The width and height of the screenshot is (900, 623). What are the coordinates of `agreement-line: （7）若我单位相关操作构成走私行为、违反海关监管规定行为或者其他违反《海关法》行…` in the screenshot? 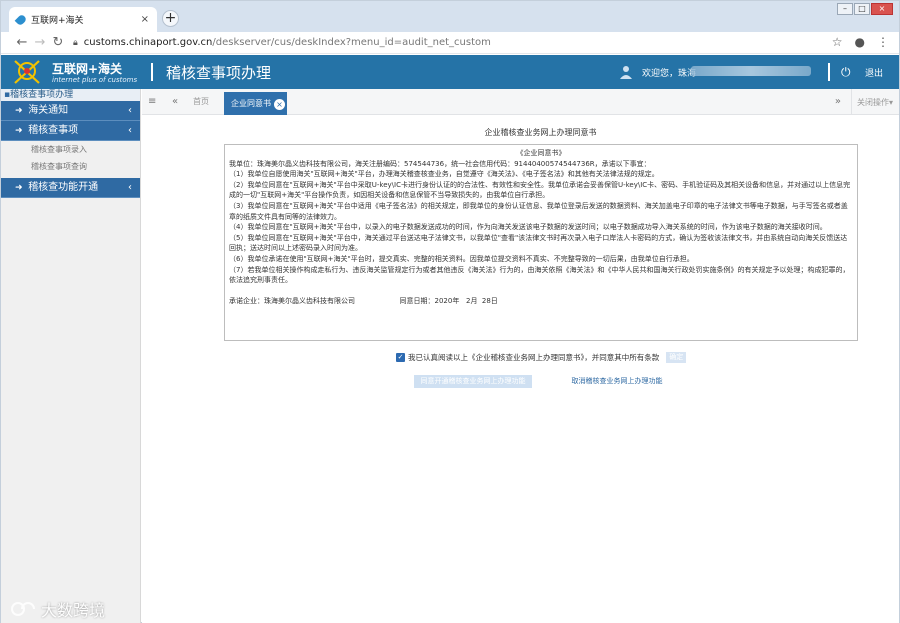 It's located at (539, 275).